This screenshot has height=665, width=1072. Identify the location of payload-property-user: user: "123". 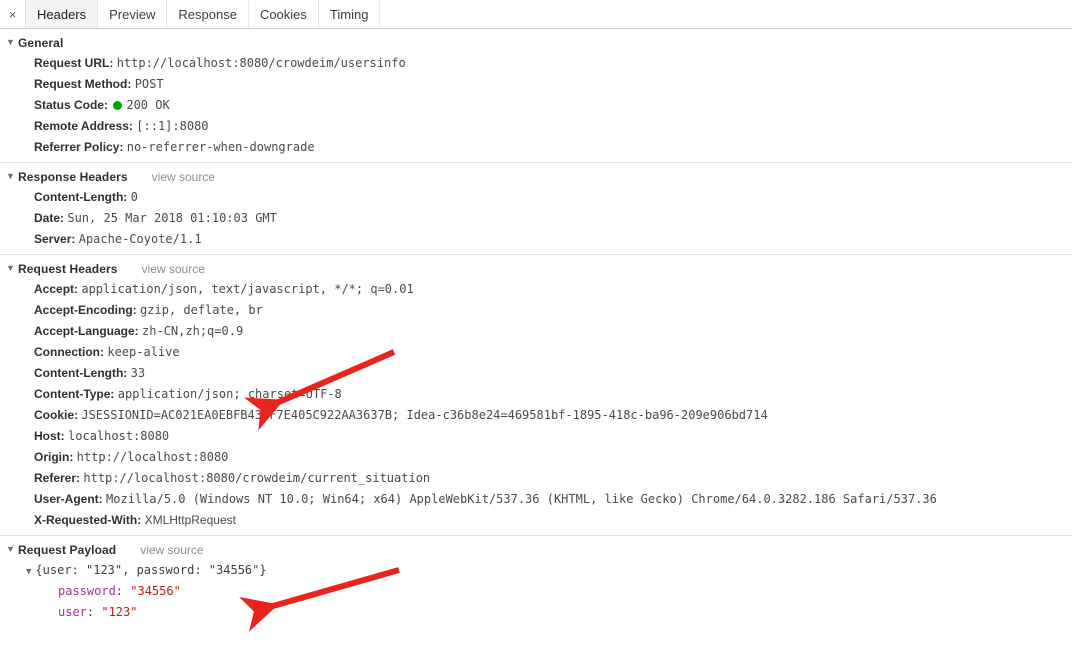
(536, 612).